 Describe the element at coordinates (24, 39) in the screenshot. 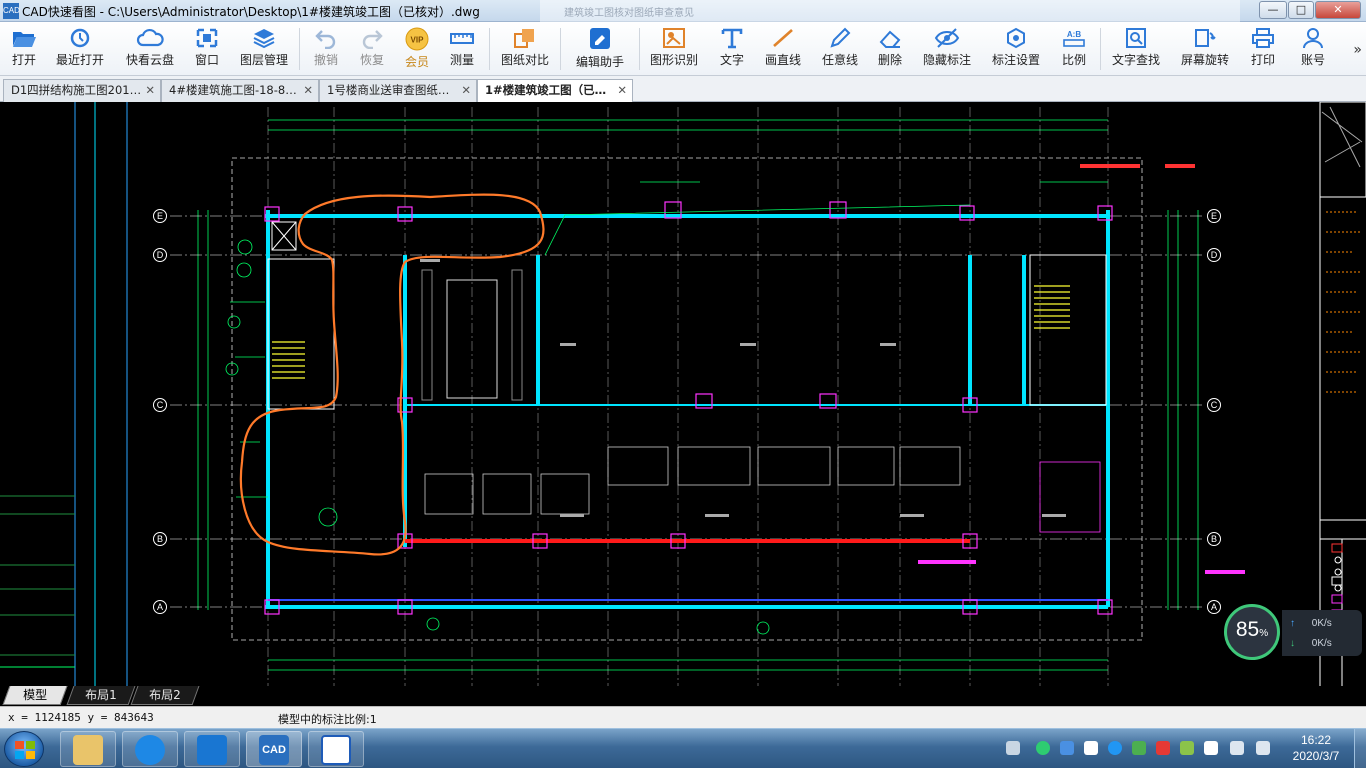

I see `folder-open-icon` at that location.